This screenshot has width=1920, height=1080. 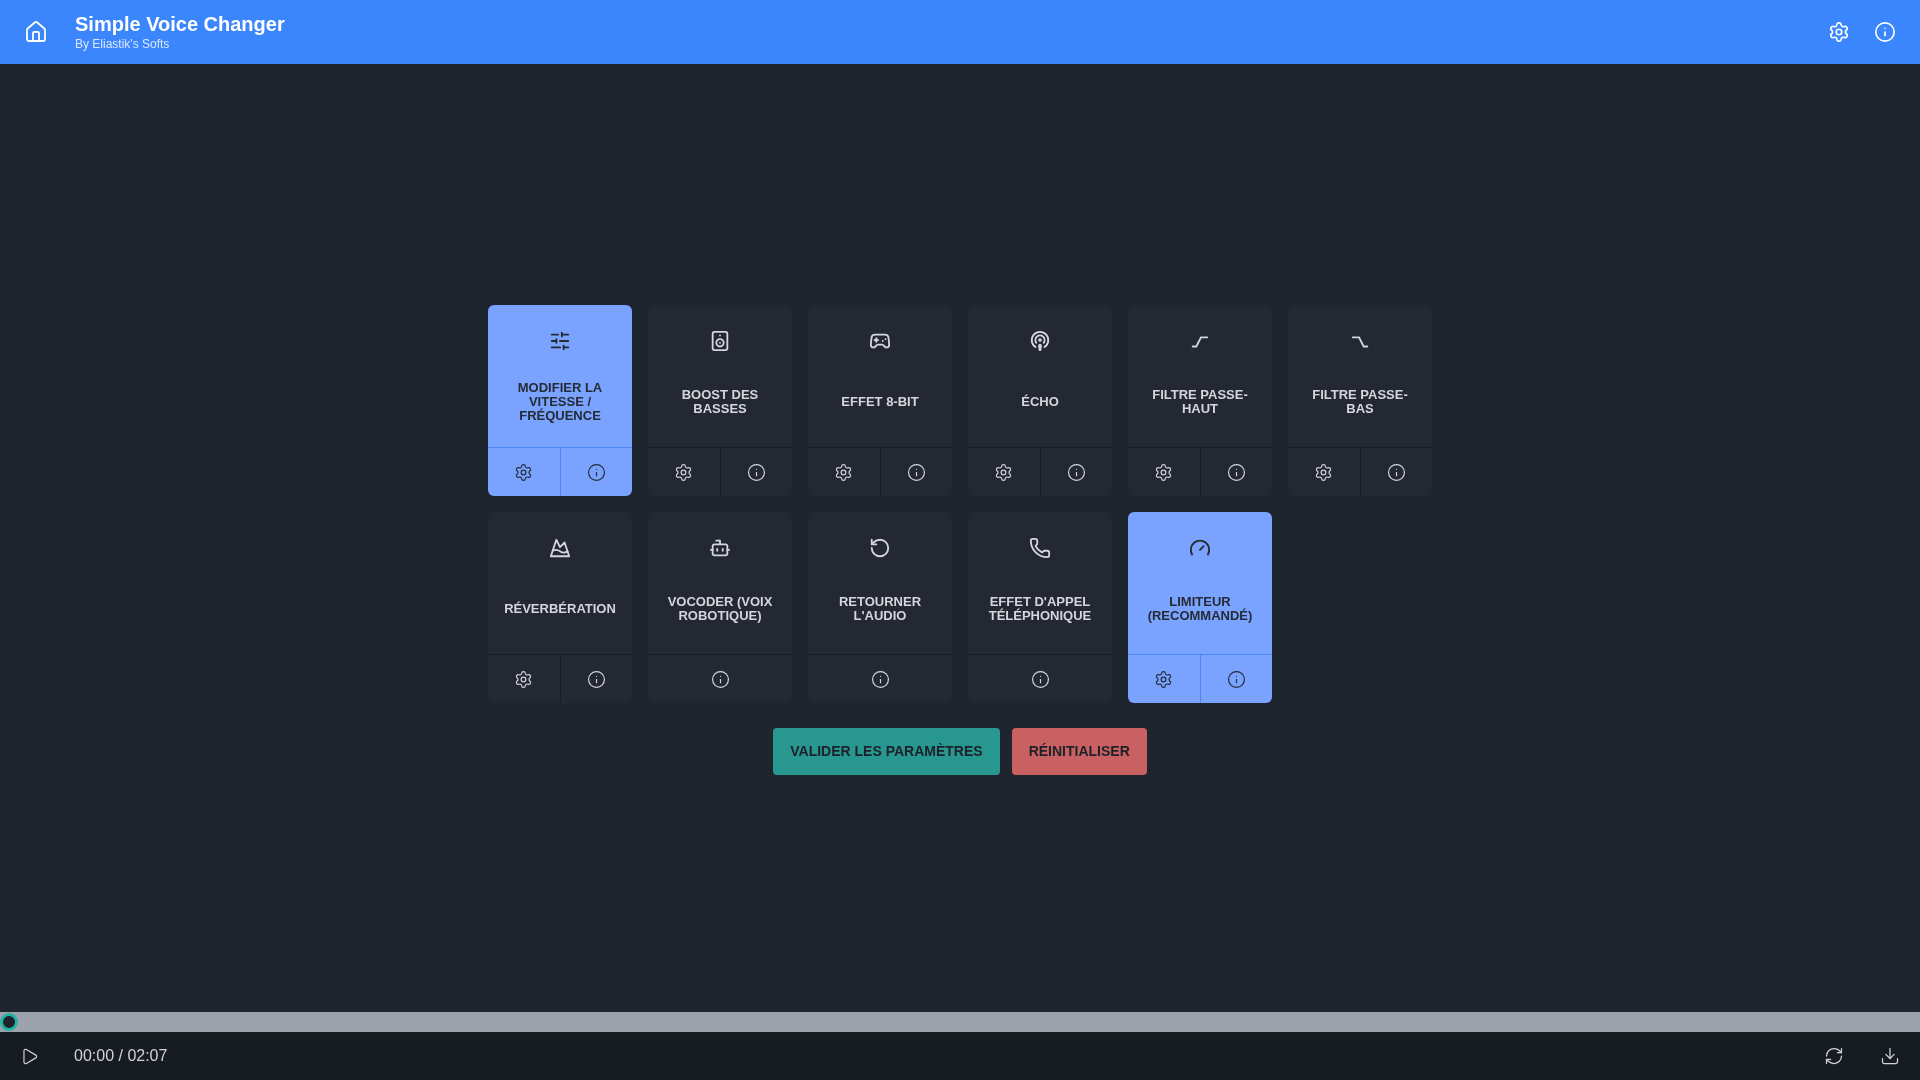 I want to click on effect-label: RETOURNER L'AUDIO, so click(x=880, y=609).